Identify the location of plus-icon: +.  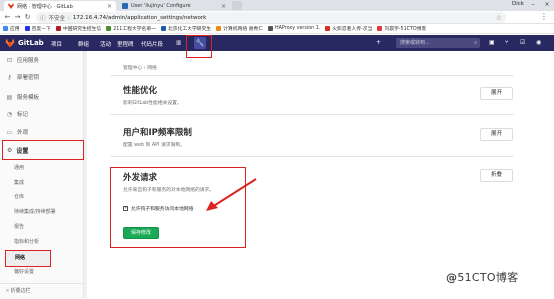
(378, 42).